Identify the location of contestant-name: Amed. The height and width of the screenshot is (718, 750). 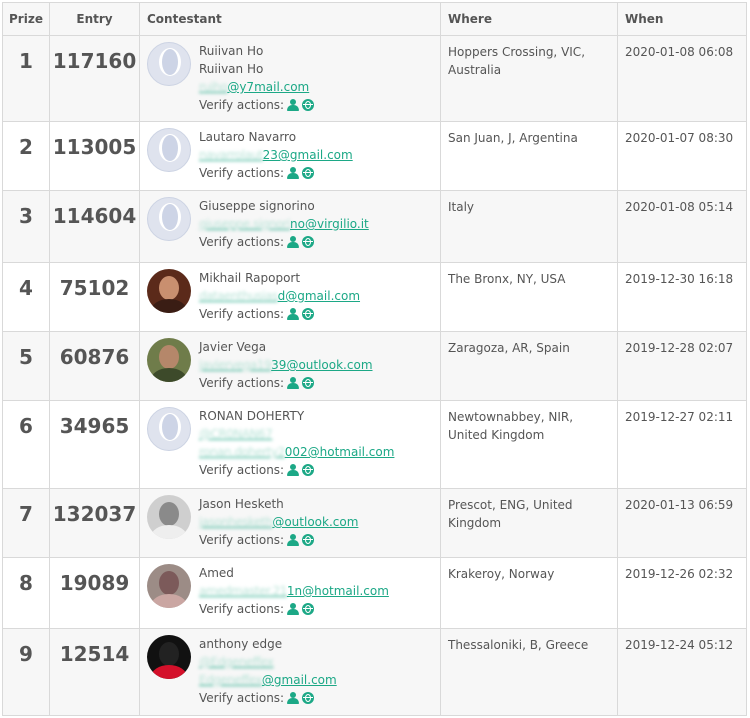
(216, 573).